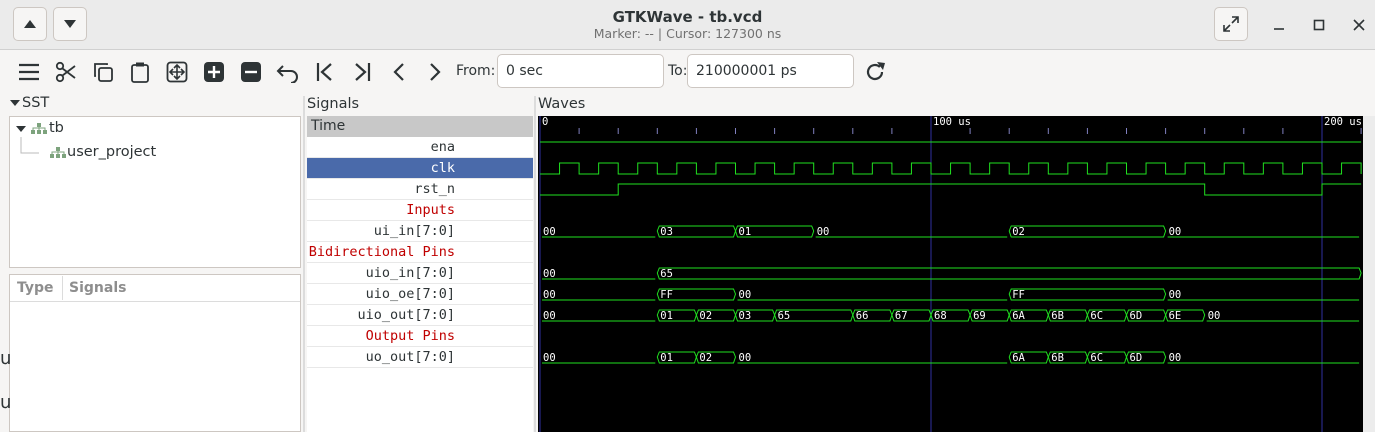 The width and height of the screenshot is (1375, 432). Describe the element at coordinates (875, 72) in the screenshot. I see `reload-button` at that location.